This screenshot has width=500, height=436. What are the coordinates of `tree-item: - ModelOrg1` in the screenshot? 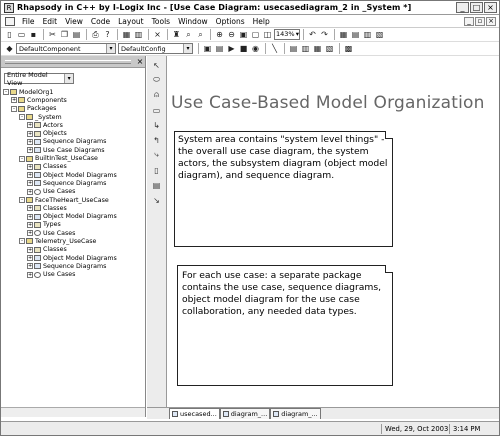 It's located at (73, 92).